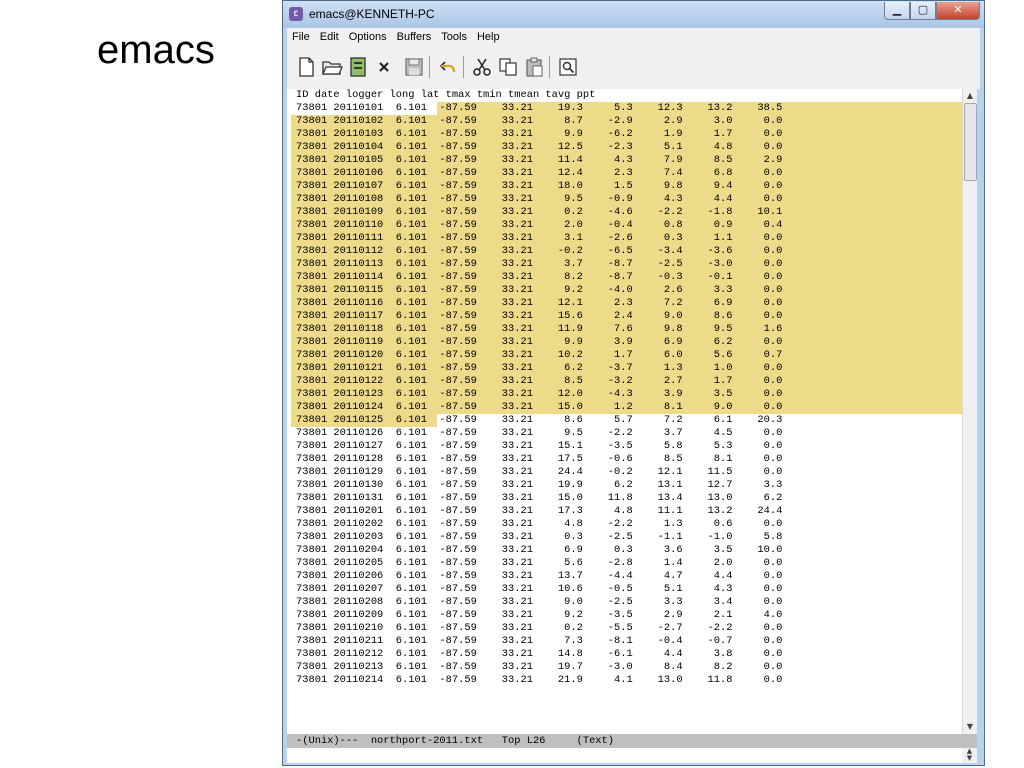 This screenshot has height=768, width=1024. I want to click on menu-buffers: Buffers, so click(414, 37).